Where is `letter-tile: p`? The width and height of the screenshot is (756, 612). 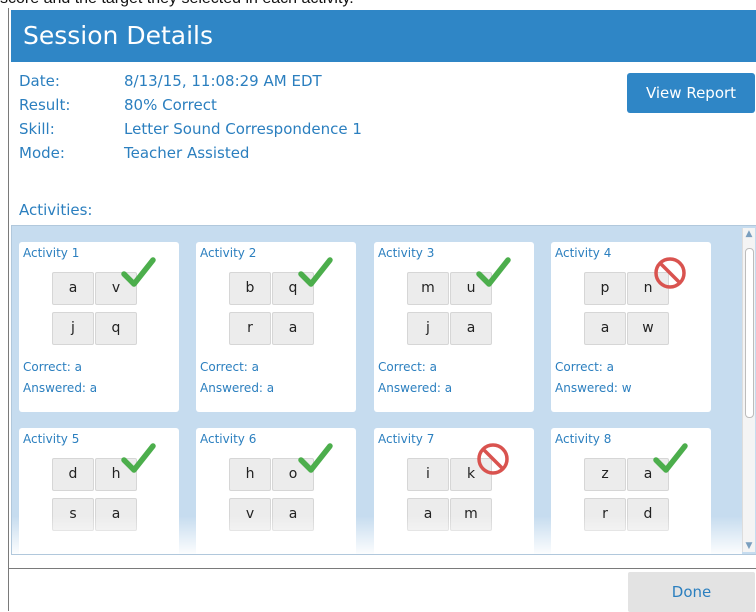
letter-tile: p is located at coordinates (605, 288).